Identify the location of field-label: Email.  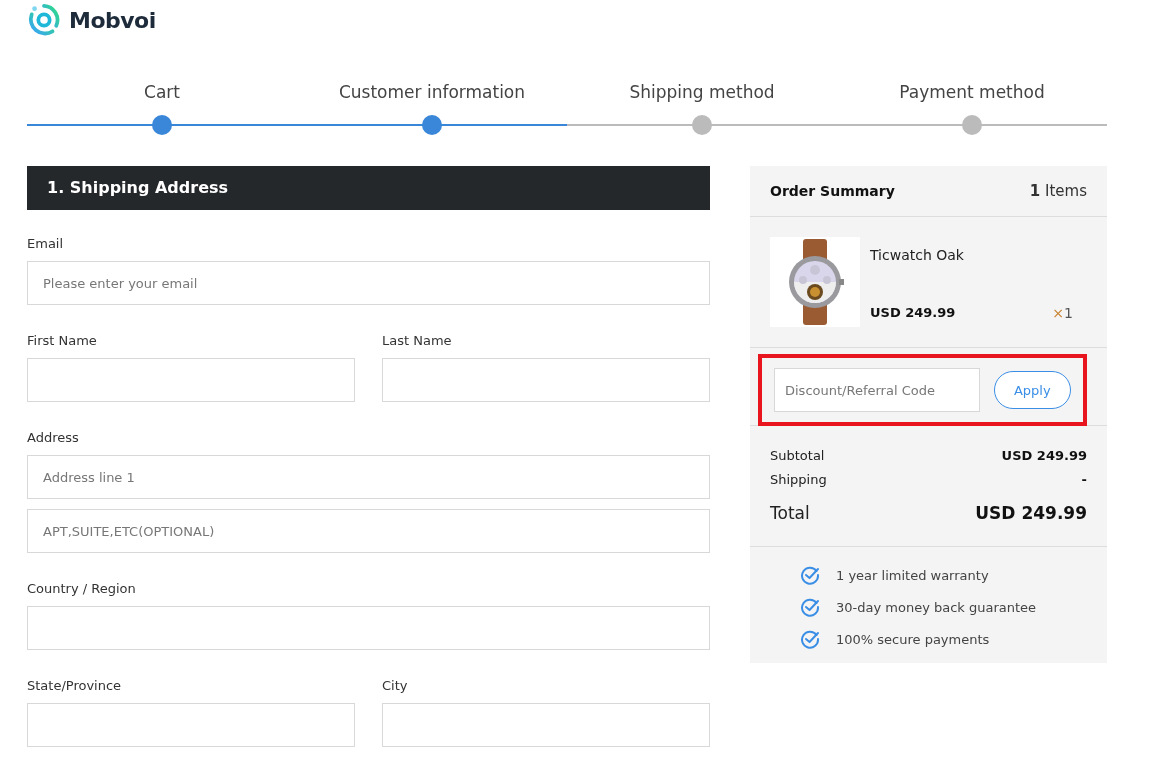
(46, 243).